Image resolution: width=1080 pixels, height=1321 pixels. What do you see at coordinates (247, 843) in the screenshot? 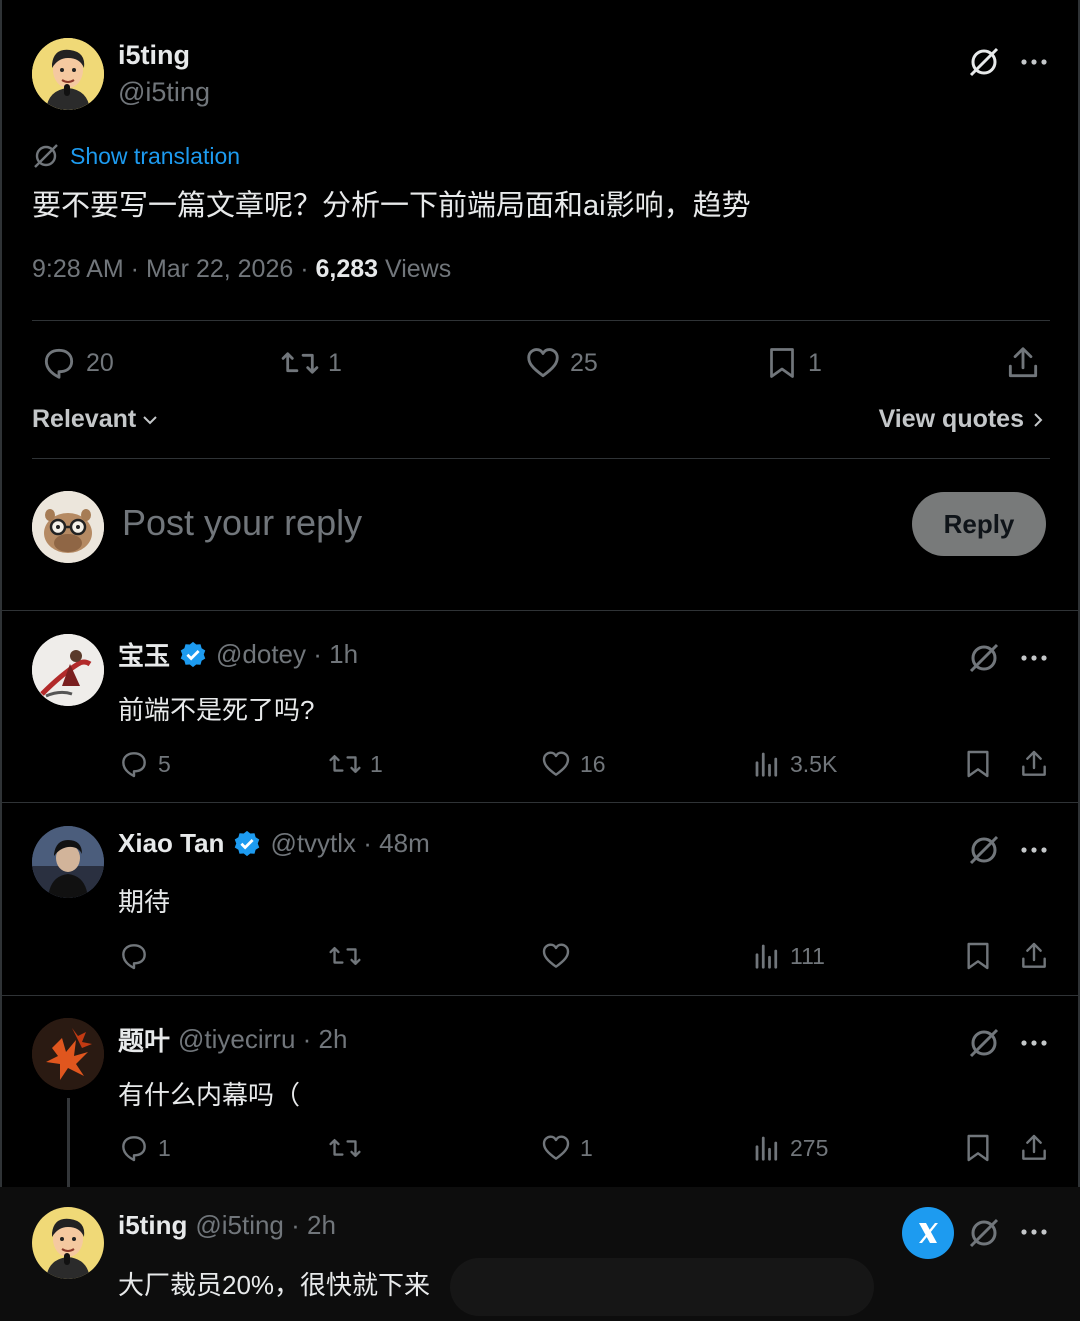
I see `verified-badge-icon` at bounding box center [247, 843].